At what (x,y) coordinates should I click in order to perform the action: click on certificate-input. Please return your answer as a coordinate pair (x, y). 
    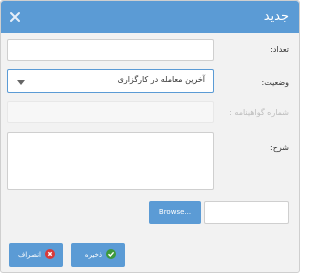
    Looking at the image, I should click on (110, 112).